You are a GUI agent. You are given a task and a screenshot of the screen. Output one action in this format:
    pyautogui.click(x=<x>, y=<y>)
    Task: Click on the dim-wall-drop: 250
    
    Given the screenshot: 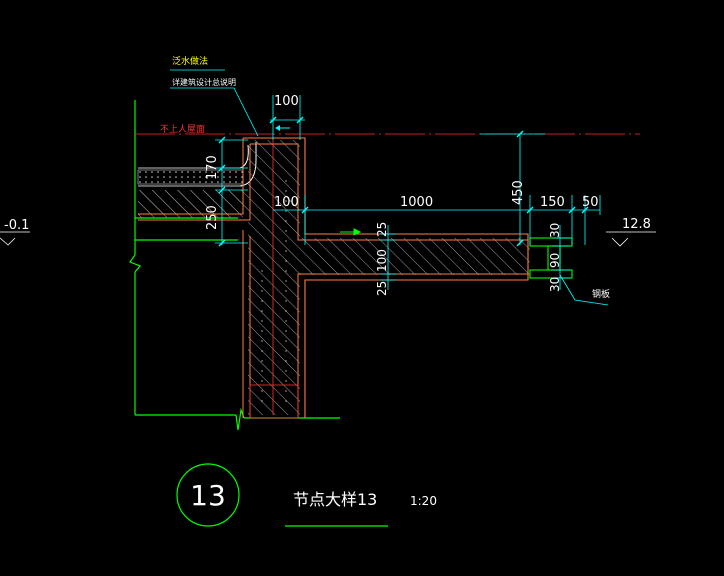 What is the action you would take?
    pyautogui.click(x=212, y=217)
    